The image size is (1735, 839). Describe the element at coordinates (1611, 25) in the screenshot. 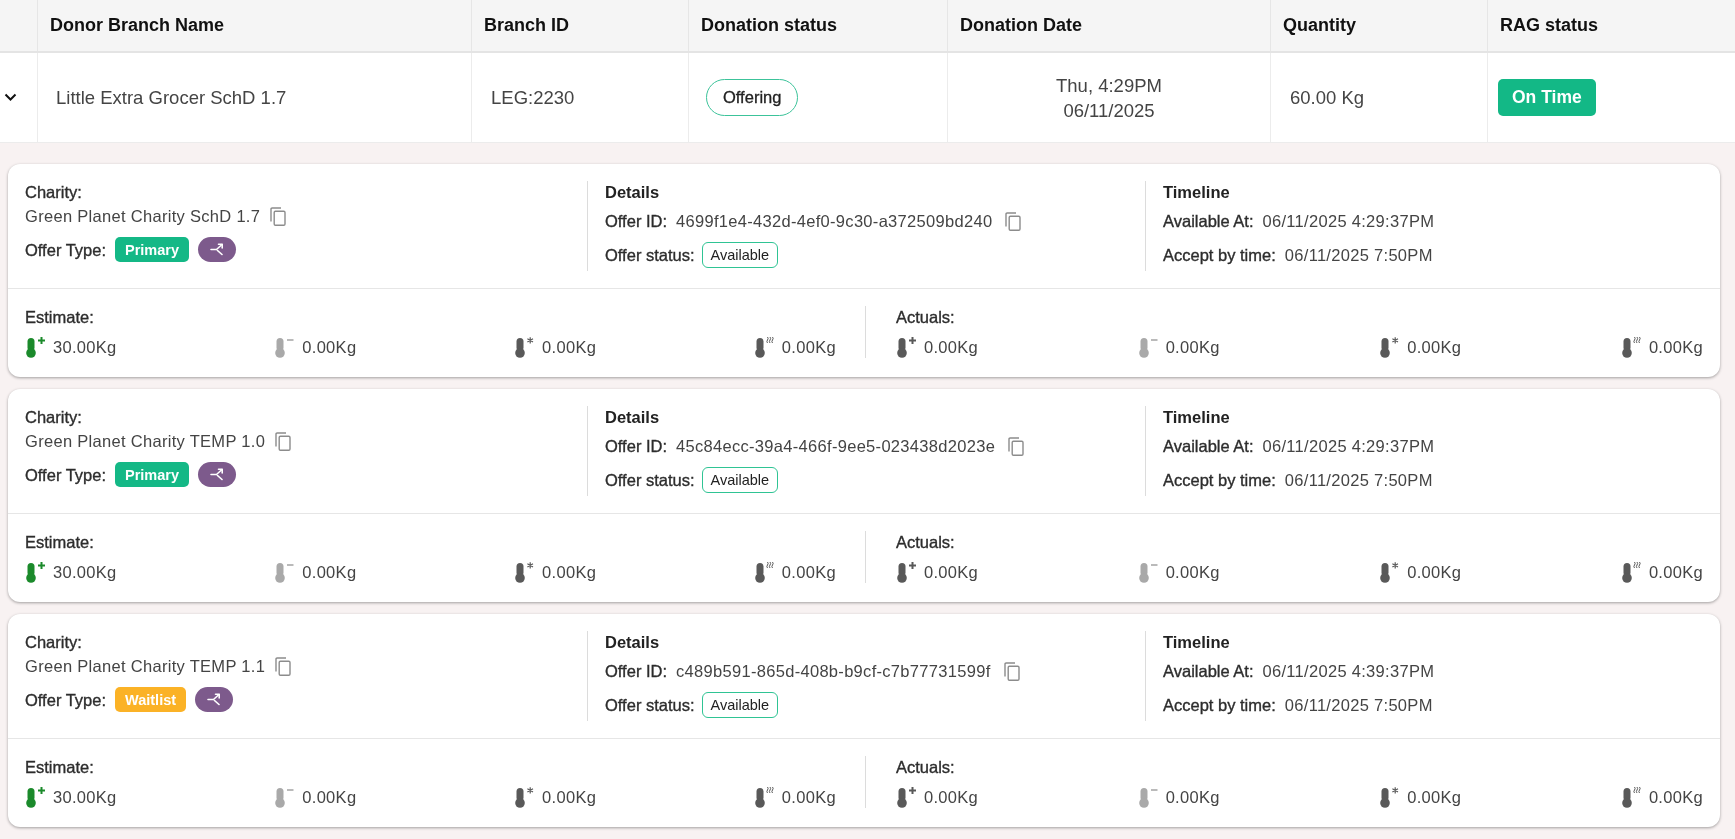

I see `column-header: RAG status` at that location.